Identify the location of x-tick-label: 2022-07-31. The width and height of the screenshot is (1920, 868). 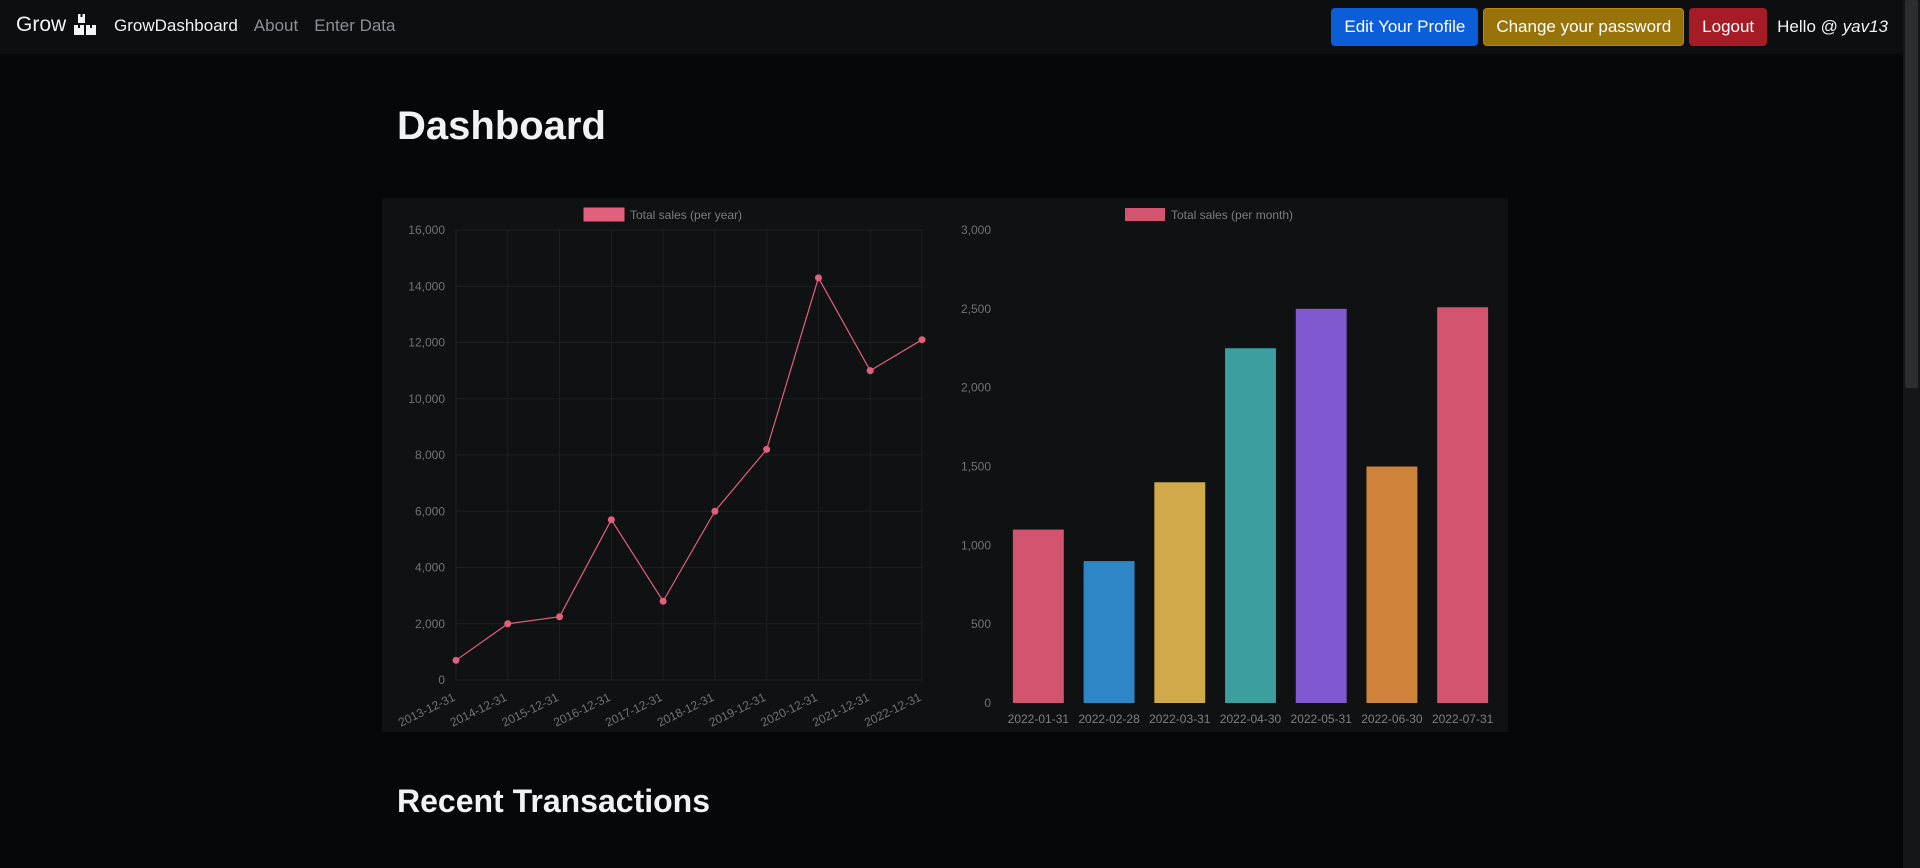
(1463, 719).